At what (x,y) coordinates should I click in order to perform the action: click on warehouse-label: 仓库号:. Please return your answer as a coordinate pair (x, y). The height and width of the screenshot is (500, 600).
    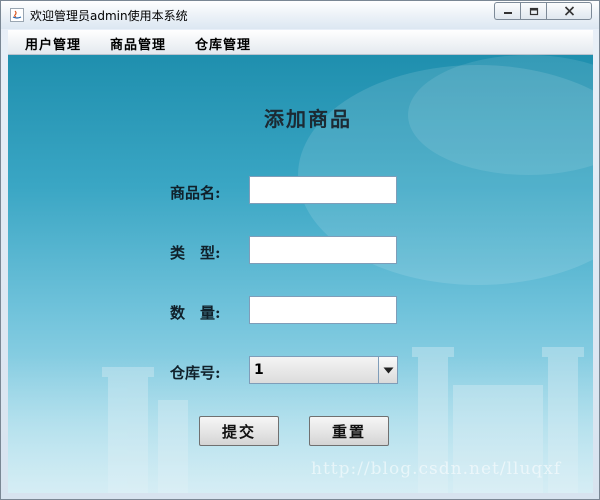
    Looking at the image, I should click on (195, 373).